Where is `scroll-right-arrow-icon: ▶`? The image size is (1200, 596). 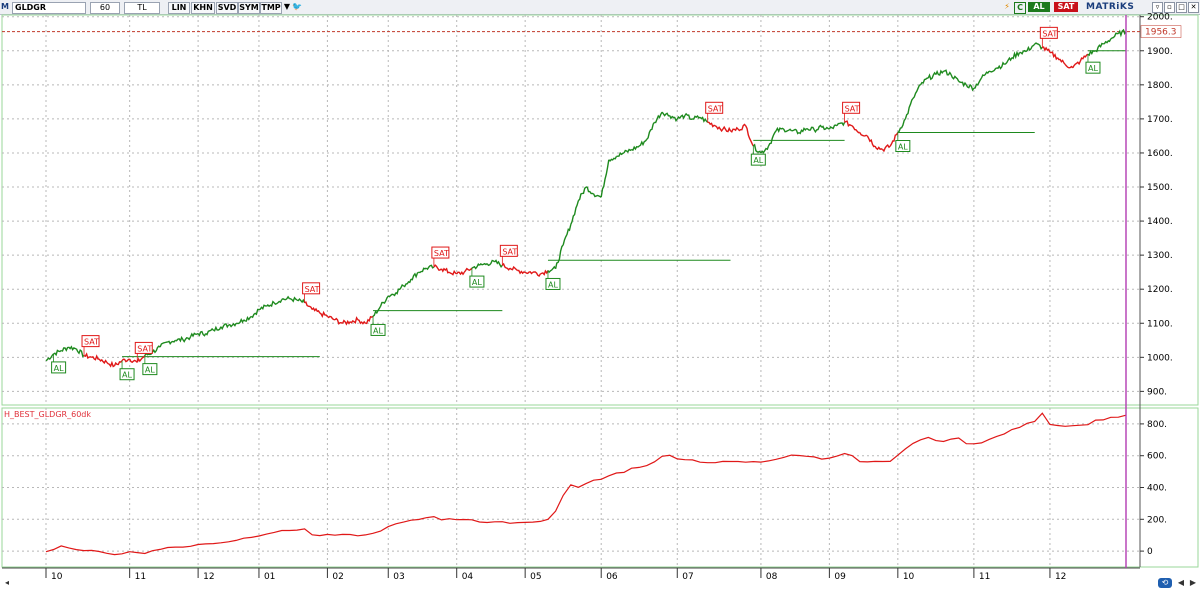
scroll-right-arrow-icon: ▶ is located at coordinates (1193, 583).